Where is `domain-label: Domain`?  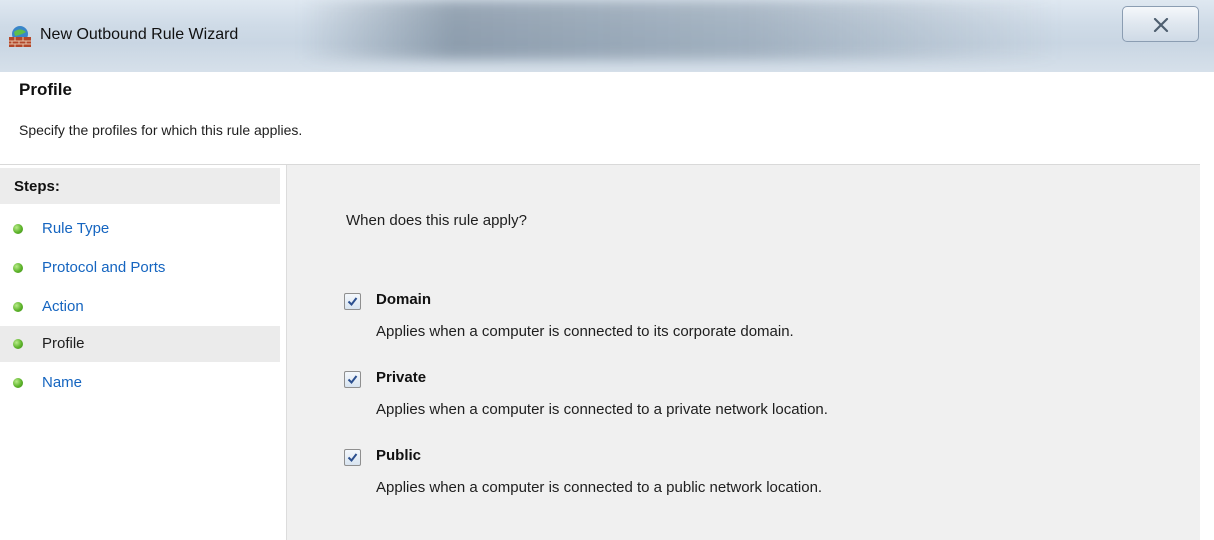
domain-label: Domain is located at coordinates (403, 299).